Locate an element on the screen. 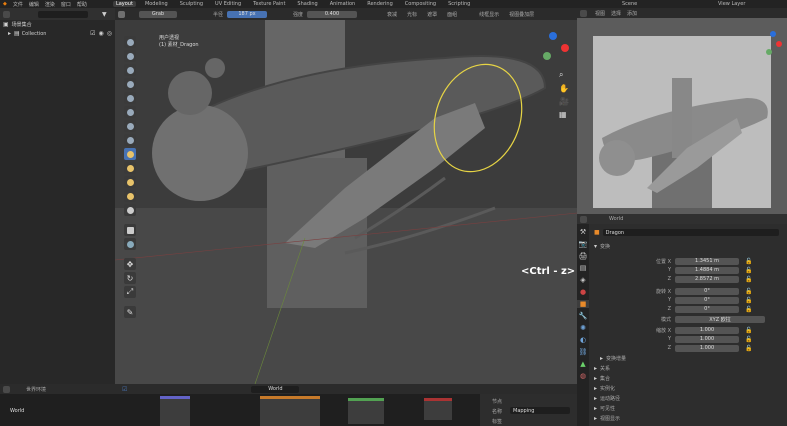  camera-icon: 🎥 is located at coordinates (565, 101).